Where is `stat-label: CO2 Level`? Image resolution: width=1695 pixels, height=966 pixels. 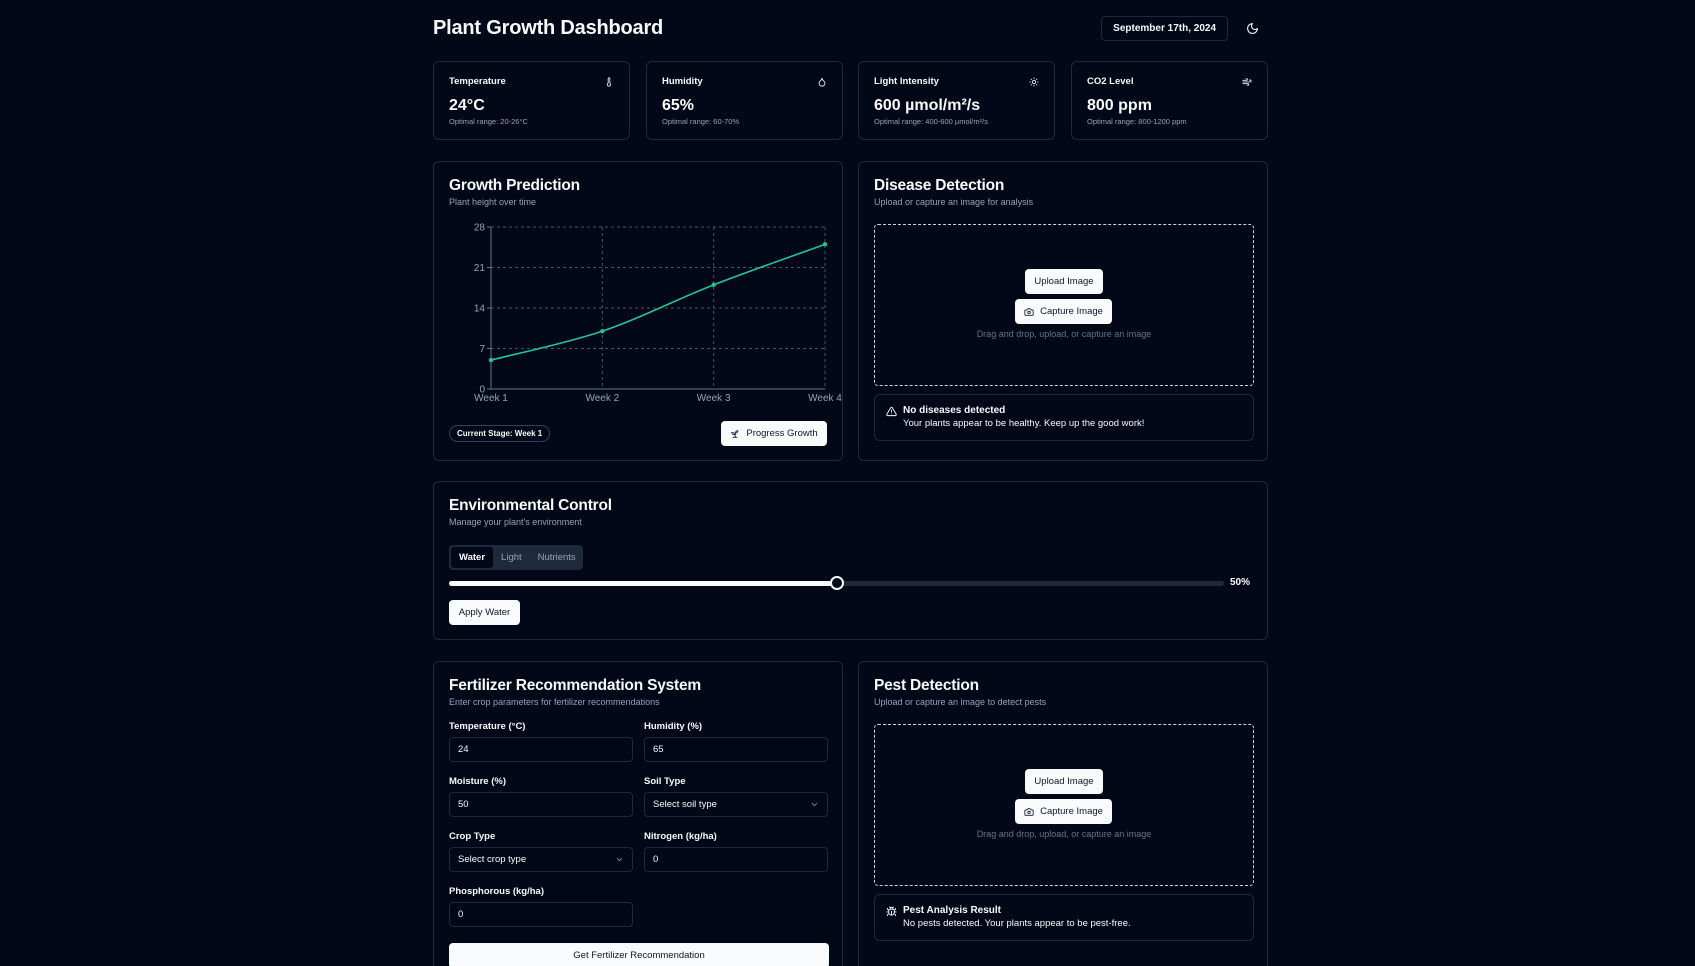
stat-label: CO2 Level is located at coordinates (1110, 81).